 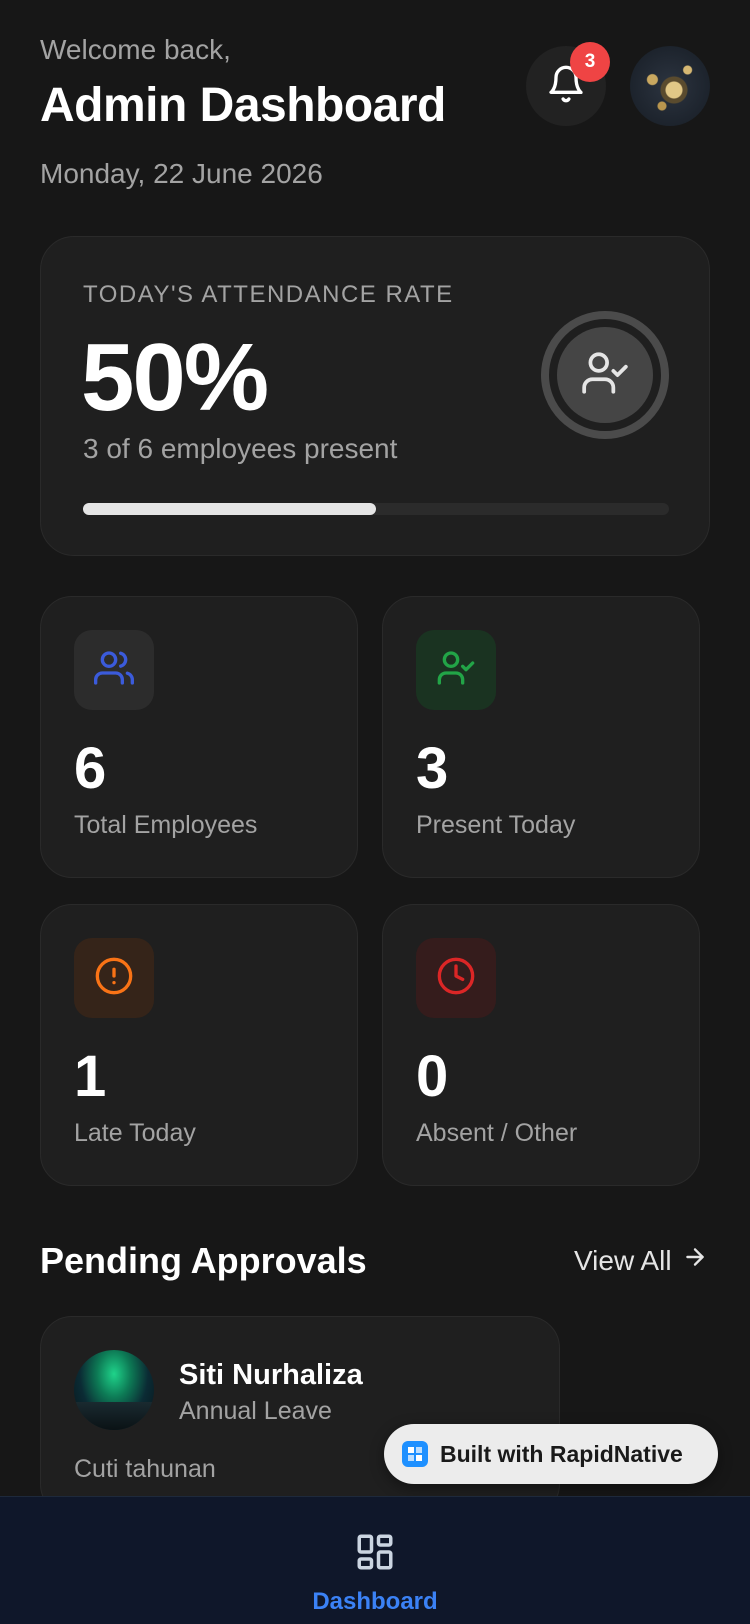 I want to click on stat-label: Present Today, so click(x=496, y=825).